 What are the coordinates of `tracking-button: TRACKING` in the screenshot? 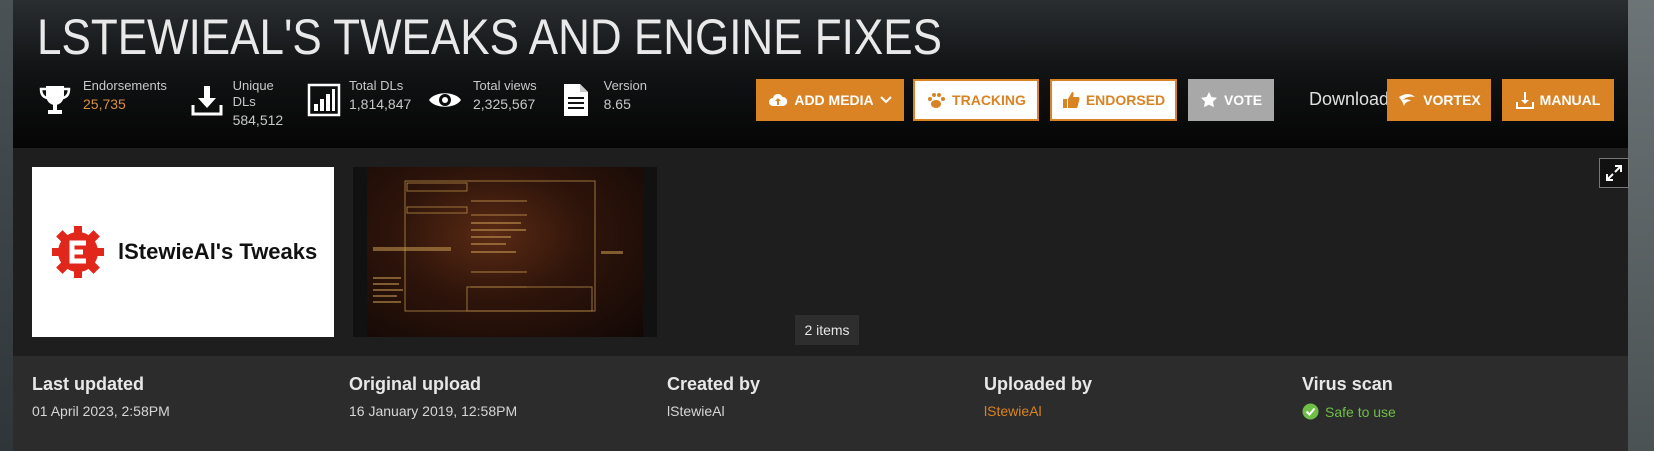 It's located at (976, 100).